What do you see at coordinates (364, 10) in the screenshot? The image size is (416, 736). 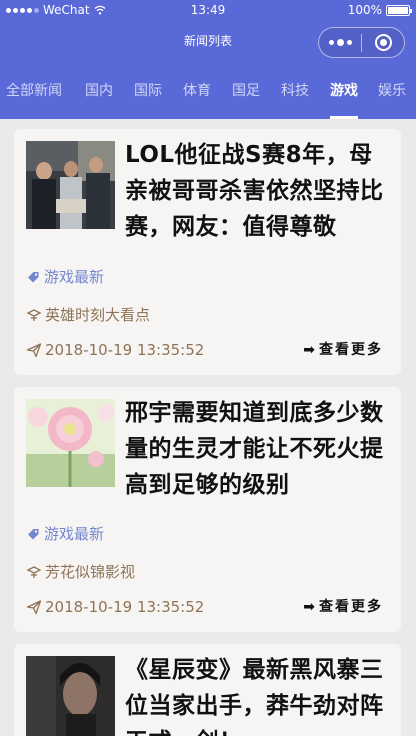 I see `battery-percent: 100%` at bounding box center [364, 10].